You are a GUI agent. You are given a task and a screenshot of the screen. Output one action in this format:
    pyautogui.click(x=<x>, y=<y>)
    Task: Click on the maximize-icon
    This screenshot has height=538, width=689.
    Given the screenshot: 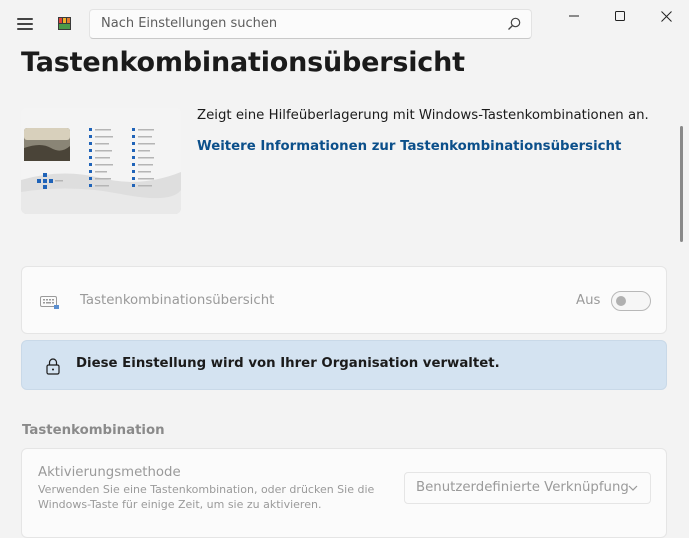 What is the action you would take?
    pyautogui.click(x=620, y=16)
    